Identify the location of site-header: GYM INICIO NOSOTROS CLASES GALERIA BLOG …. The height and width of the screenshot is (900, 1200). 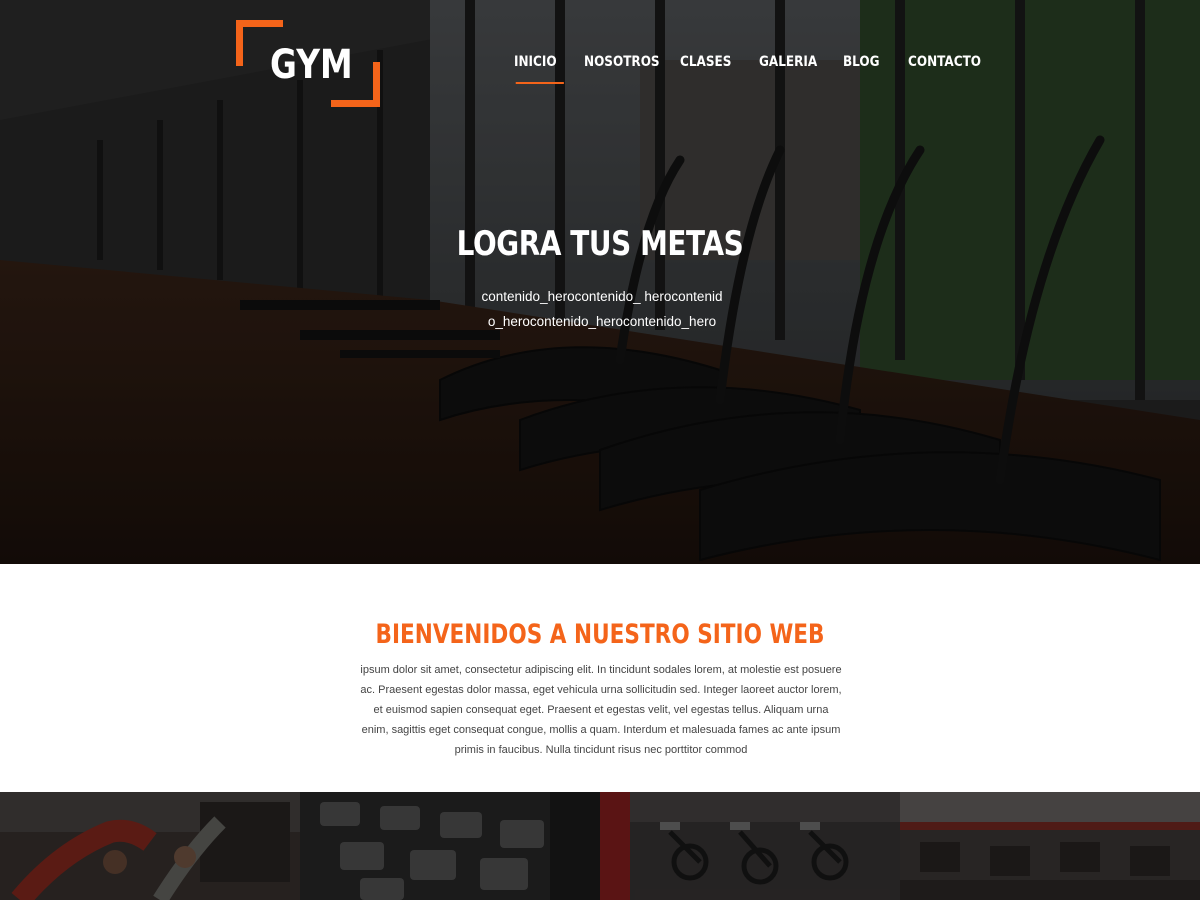
(600, 55).